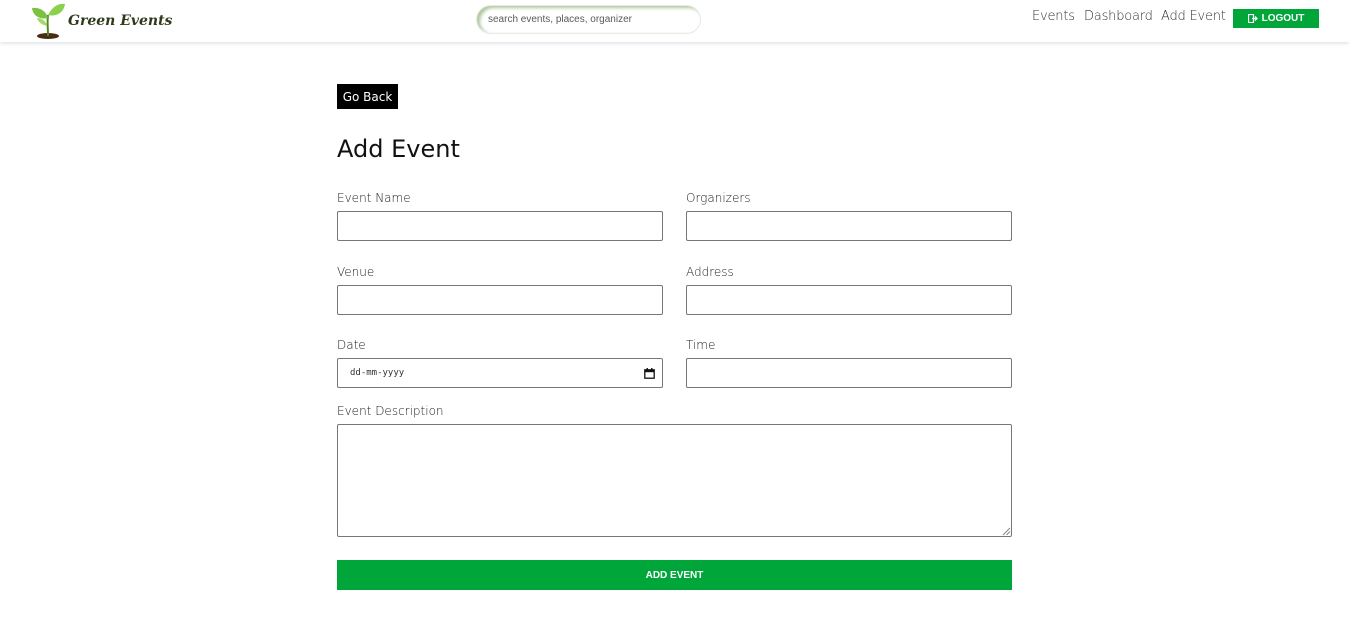  What do you see at coordinates (1118, 16) in the screenshot?
I see `nav-dashboard-link: Dashboard` at bounding box center [1118, 16].